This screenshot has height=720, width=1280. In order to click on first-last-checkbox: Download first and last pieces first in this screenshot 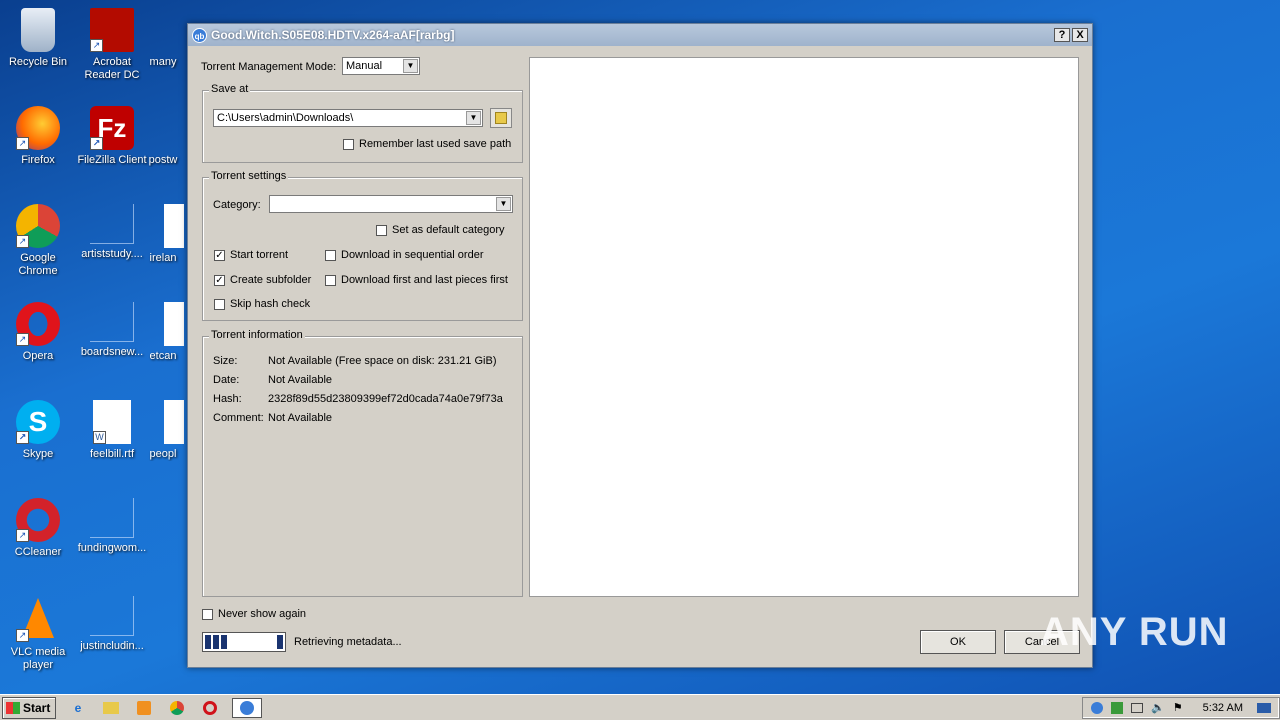, I will do `click(416, 280)`.